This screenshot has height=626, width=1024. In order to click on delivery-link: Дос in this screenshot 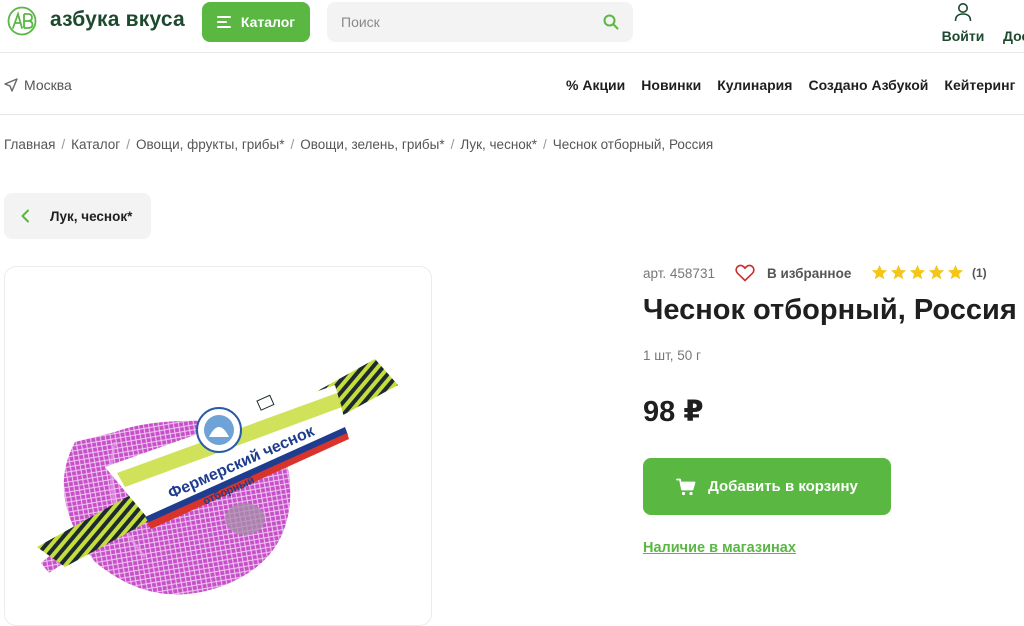, I will do `click(1013, 36)`.